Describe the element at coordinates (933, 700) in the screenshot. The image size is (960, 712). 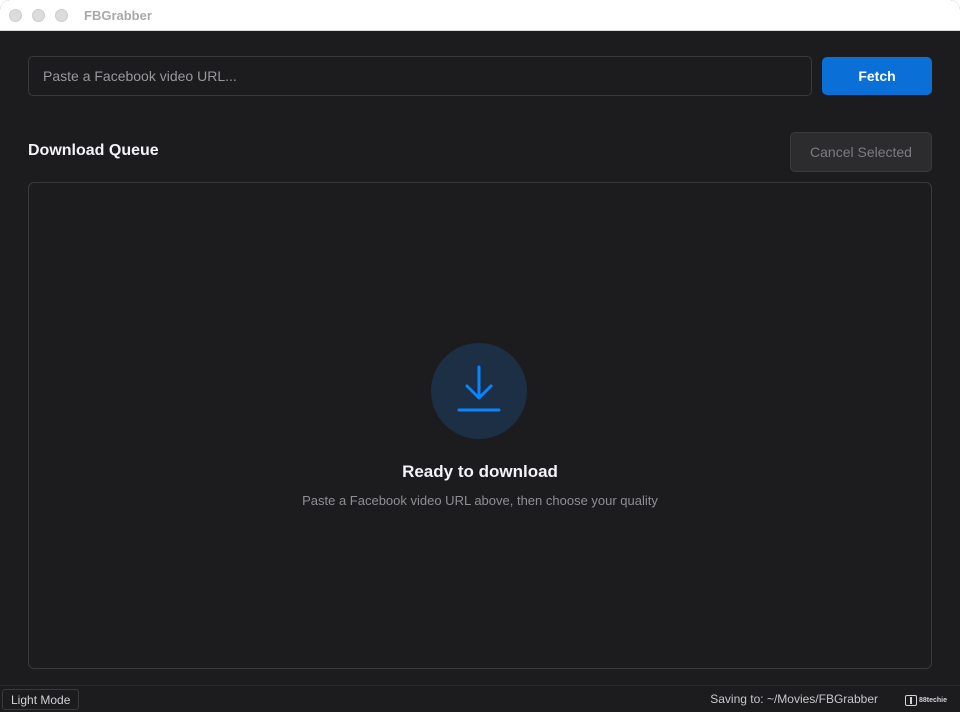
I see `brand-text: 88techie` at that location.